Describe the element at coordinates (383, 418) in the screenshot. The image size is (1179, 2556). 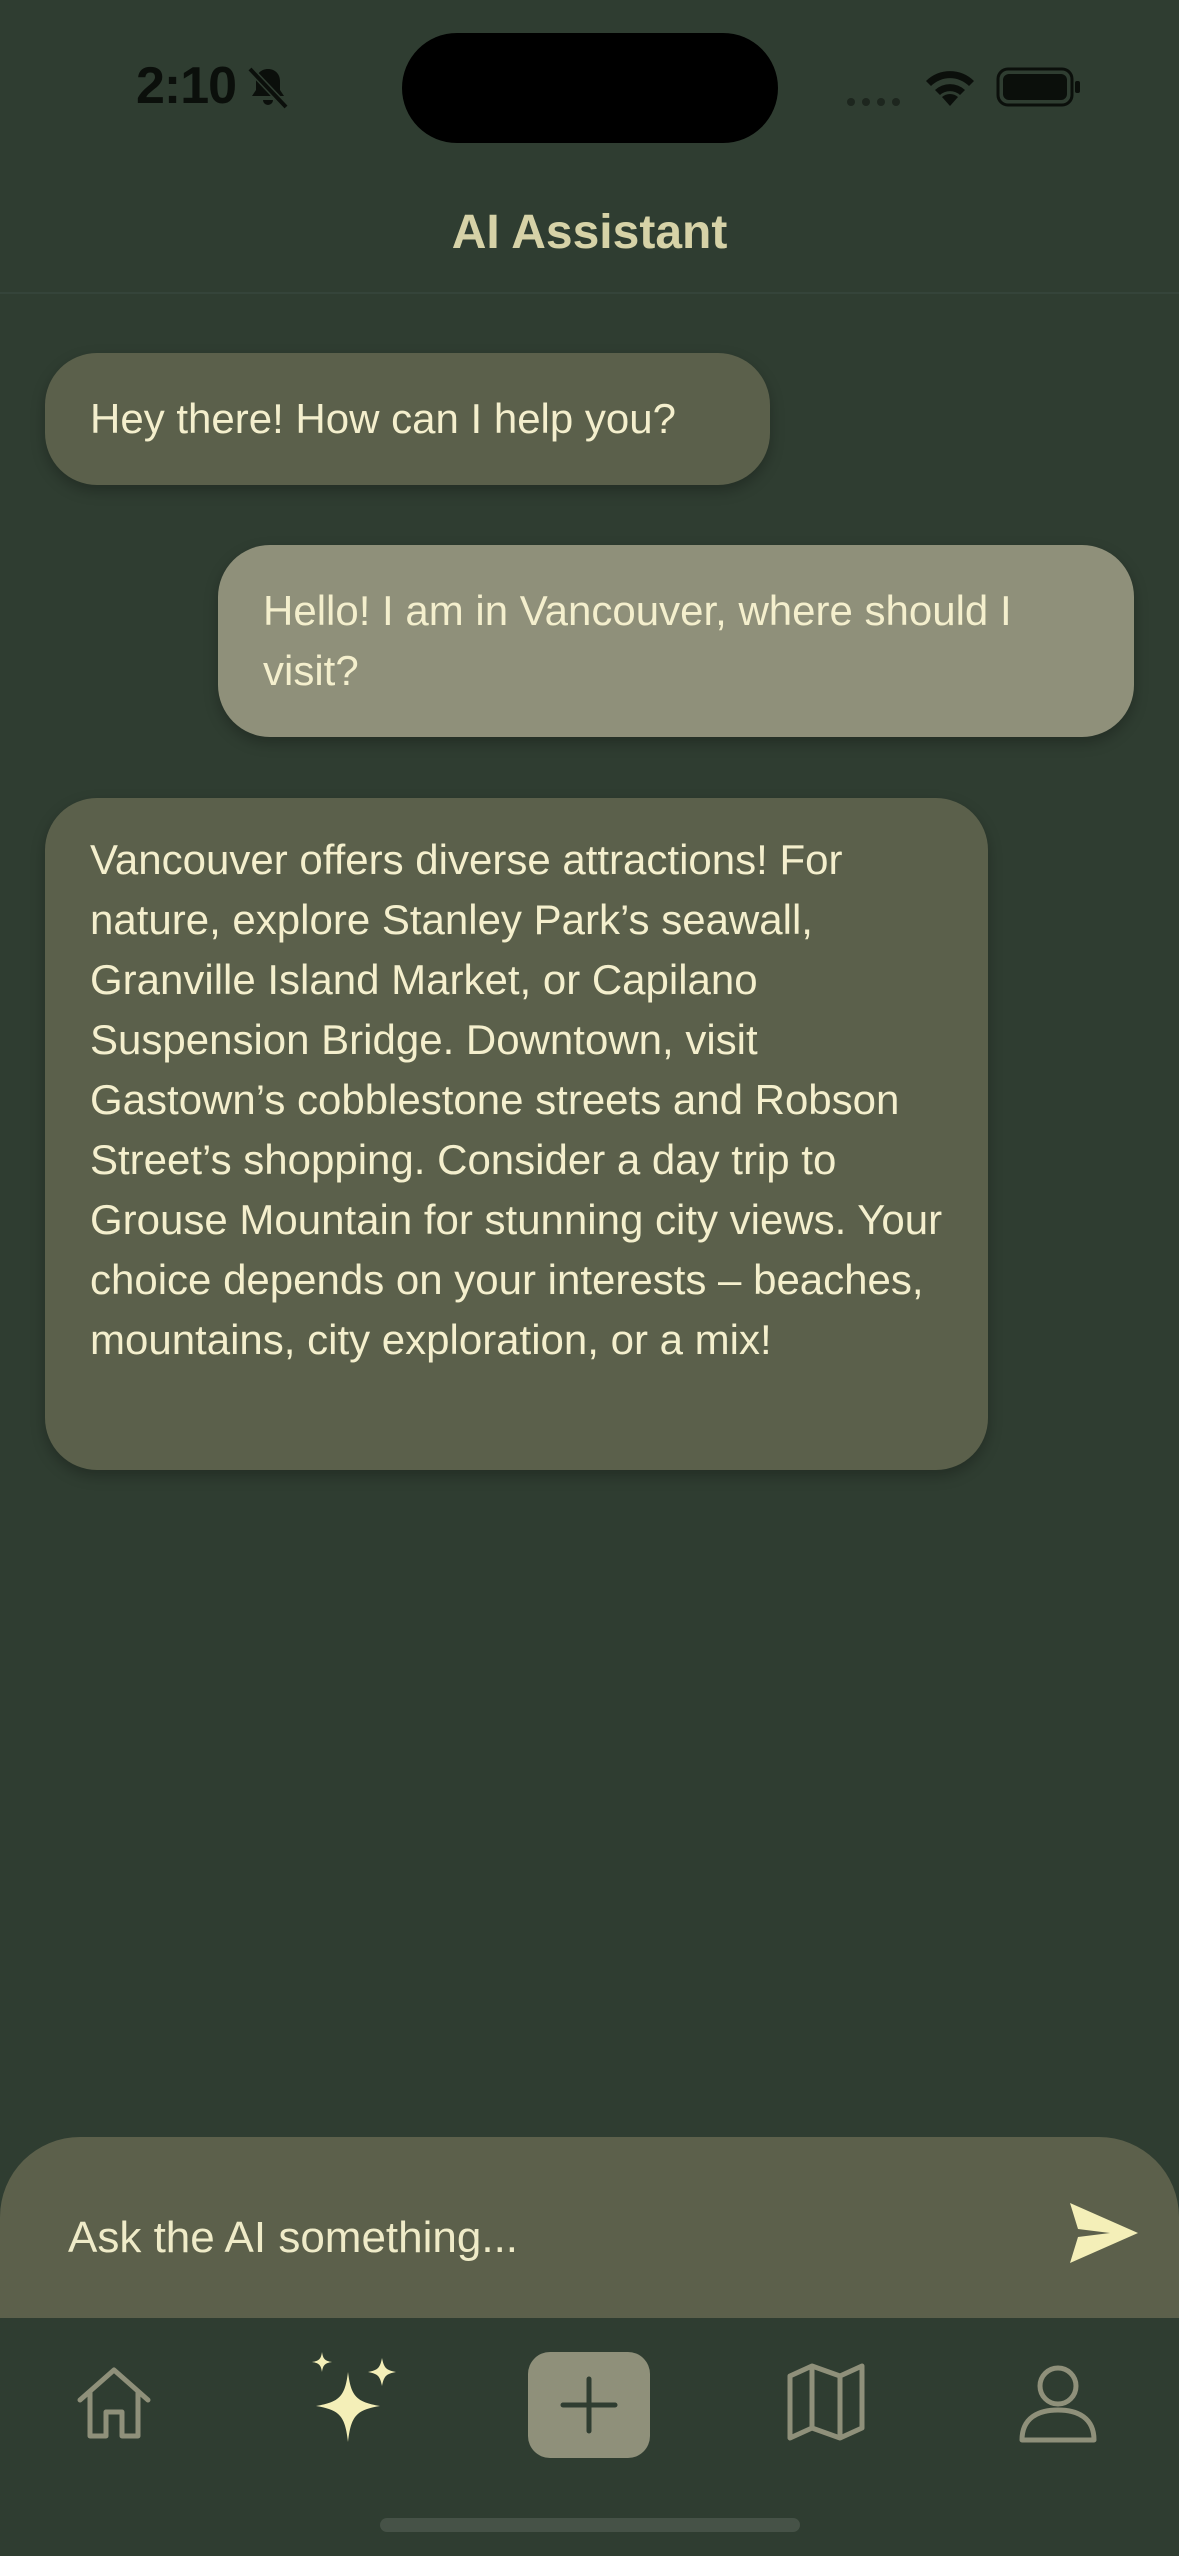
I see `message-text: Hey there! How can I help you?` at that location.